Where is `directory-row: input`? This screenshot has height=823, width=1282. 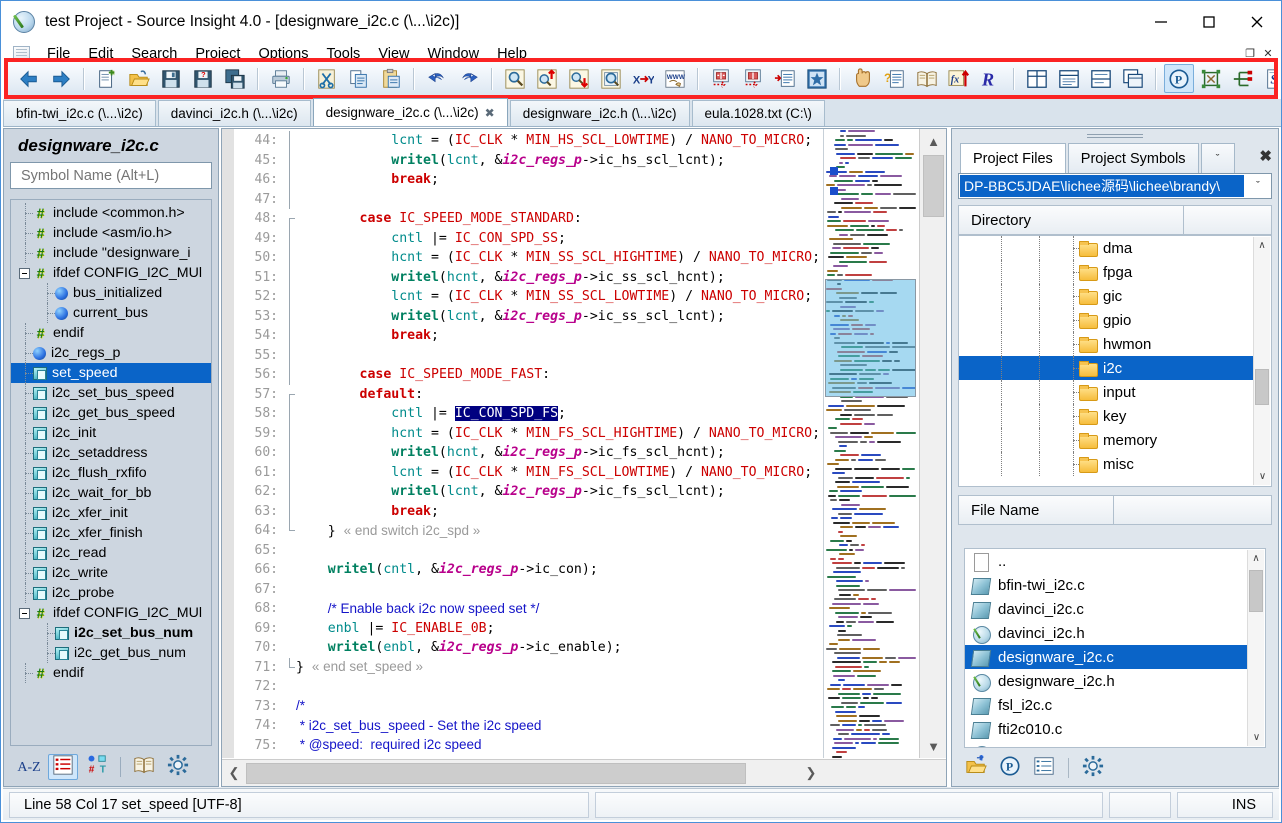
directory-row: input is located at coordinates (1106, 392).